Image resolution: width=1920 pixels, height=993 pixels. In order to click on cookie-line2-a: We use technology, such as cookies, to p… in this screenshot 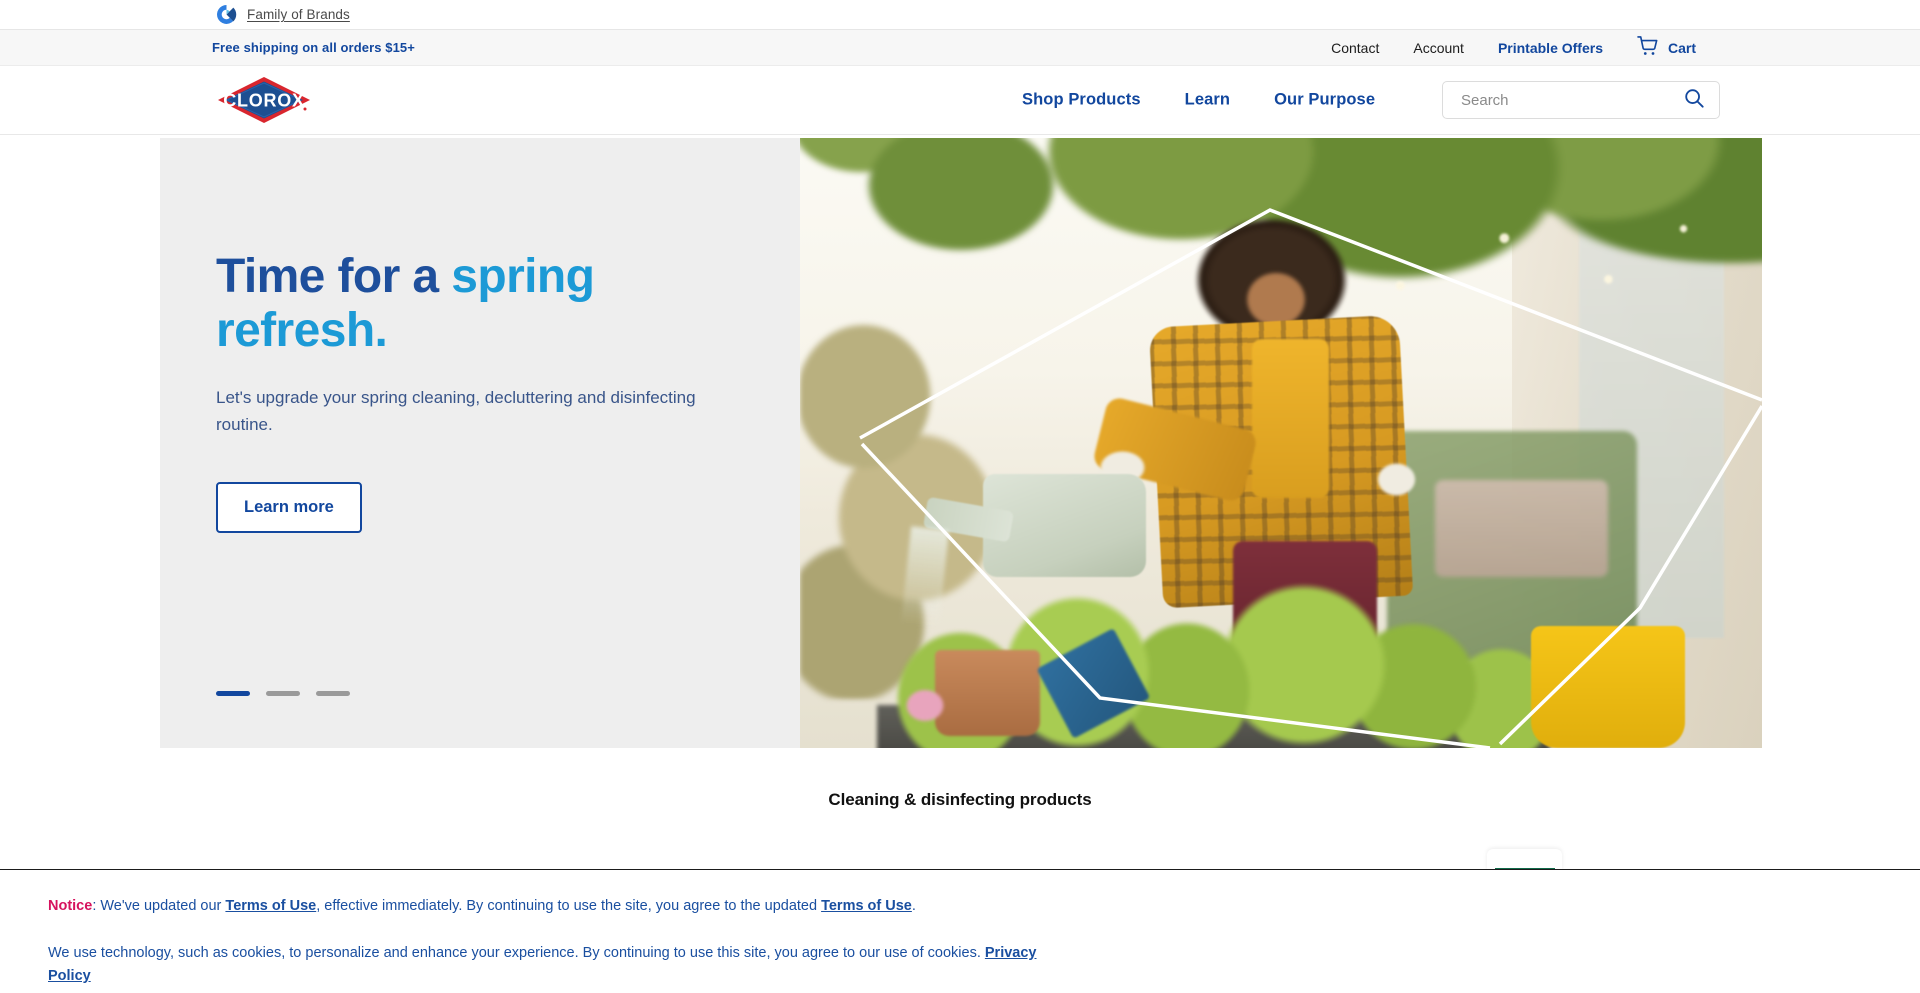, I will do `click(516, 952)`.